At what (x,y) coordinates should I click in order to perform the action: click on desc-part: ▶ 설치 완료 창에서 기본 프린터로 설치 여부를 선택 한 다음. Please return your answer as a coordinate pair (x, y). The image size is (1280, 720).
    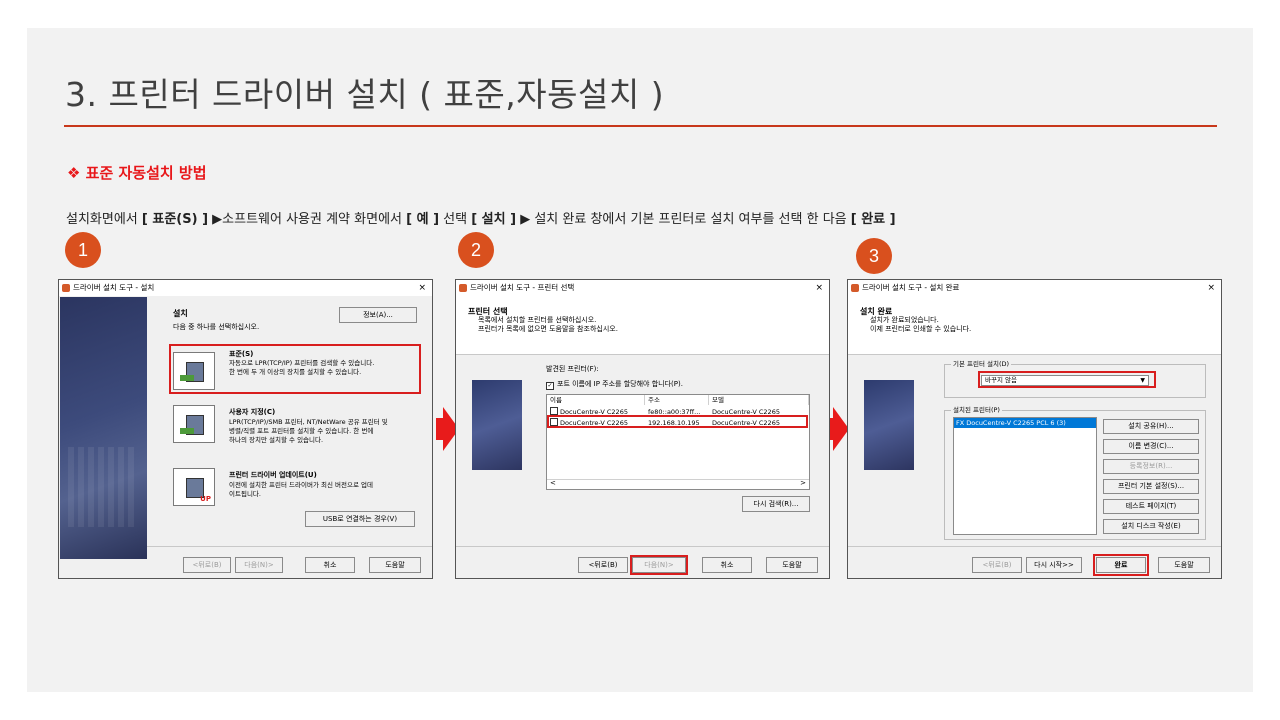
    Looking at the image, I should click on (683, 219).